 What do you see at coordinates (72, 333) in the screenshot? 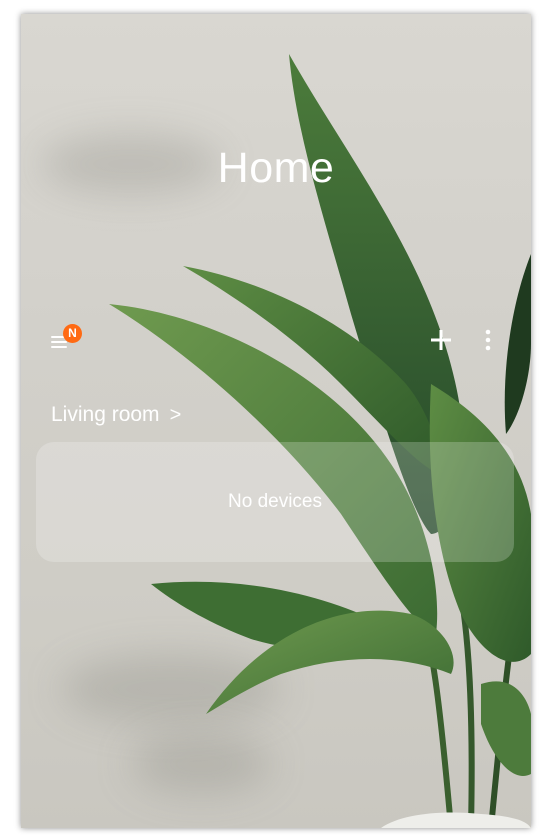
I see `notification-badge: N` at bounding box center [72, 333].